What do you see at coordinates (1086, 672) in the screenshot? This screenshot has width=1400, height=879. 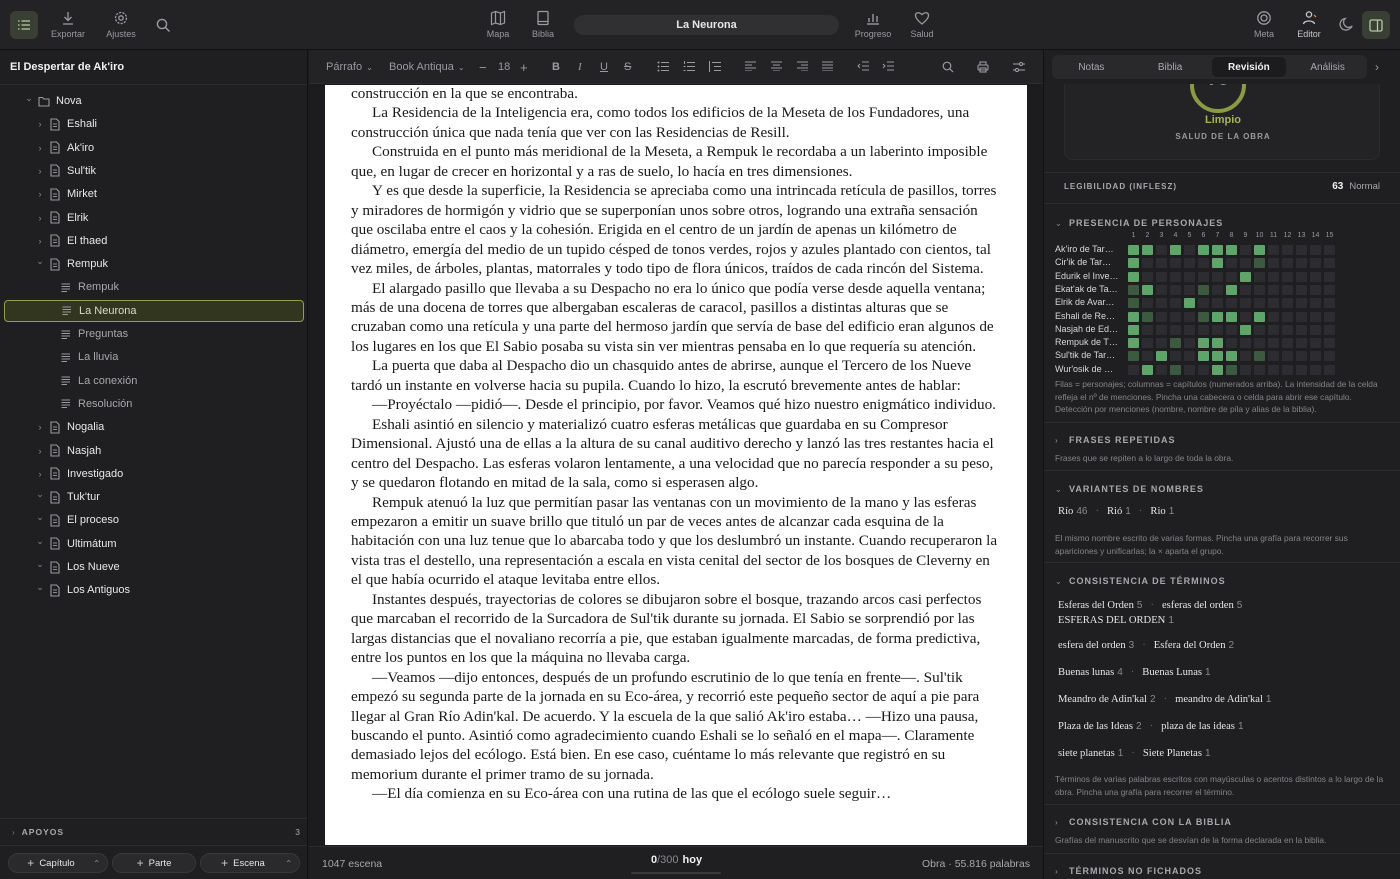 I see `term-spelling: Buenas lunas` at bounding box center [1086, 672].